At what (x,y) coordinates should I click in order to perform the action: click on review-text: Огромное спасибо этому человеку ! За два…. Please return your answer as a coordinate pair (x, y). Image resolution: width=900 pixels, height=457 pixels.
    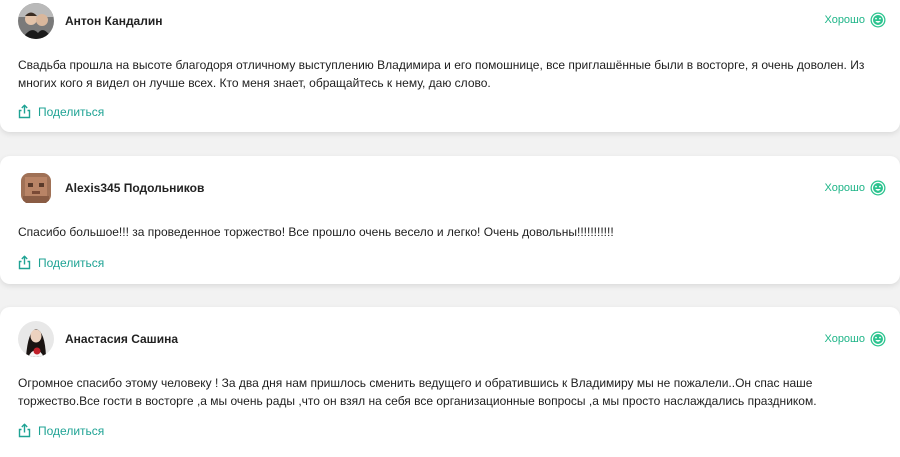
    Looking at the image, I should click on (417, 392).